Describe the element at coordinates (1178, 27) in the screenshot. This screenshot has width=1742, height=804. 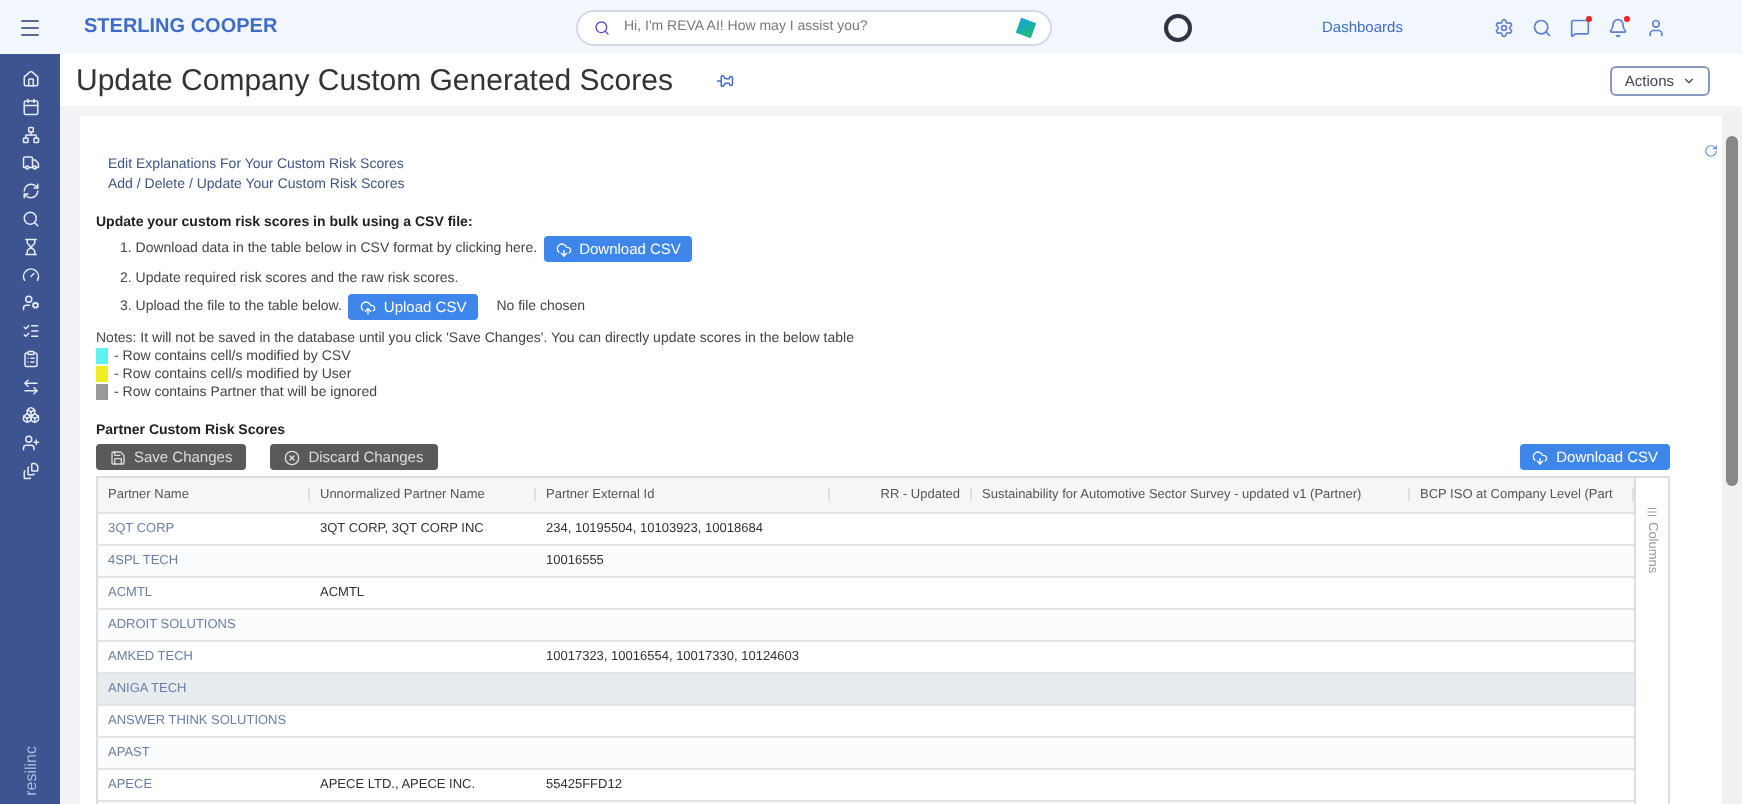
I see `logo-icon` at that location.